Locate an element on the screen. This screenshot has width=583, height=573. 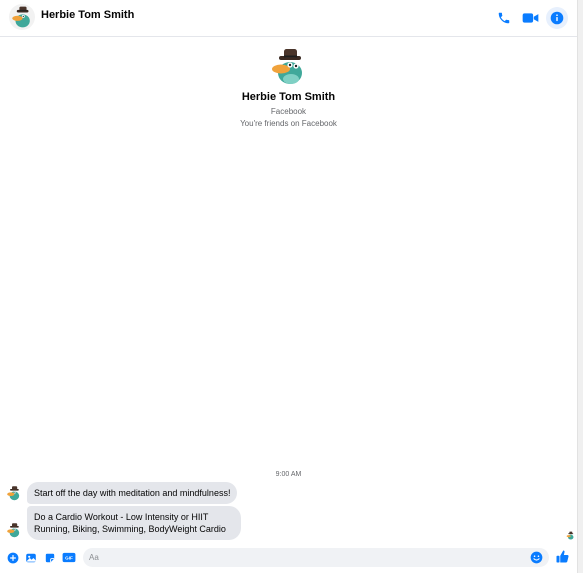
gif-button: GIF is located at coordinates (69, 557).